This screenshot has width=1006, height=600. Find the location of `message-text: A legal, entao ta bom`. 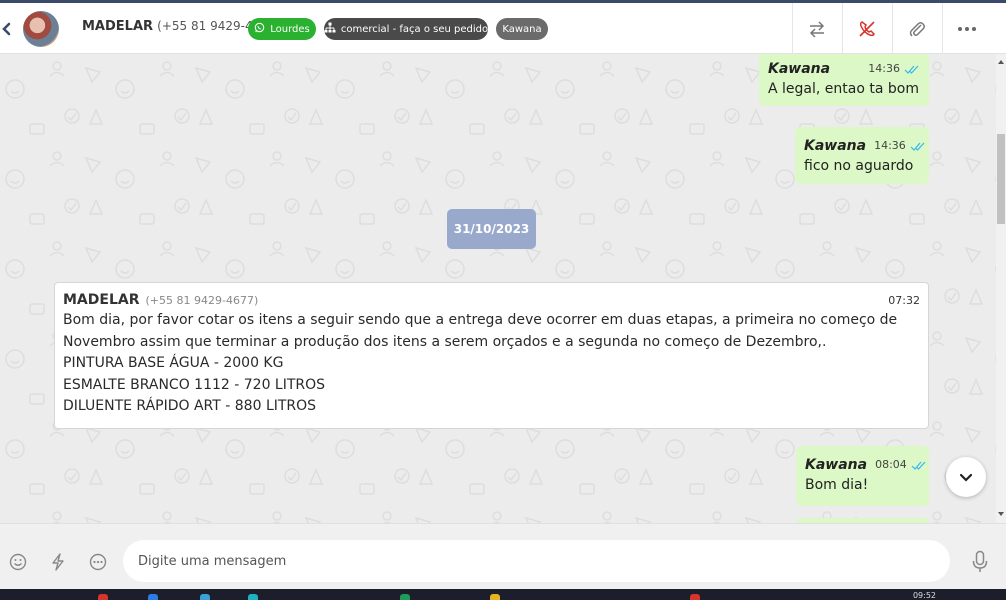

message-text: A legal, entao ta bom is located at coordinates (843, 89).